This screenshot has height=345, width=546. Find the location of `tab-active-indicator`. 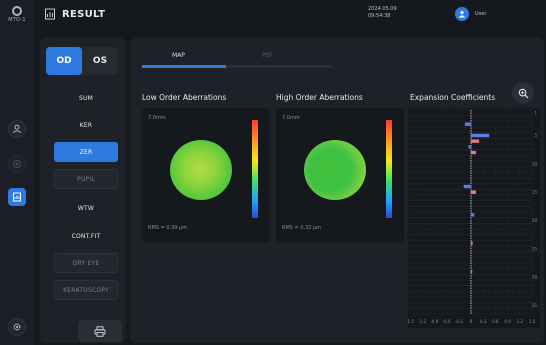

tab-active-indicator is located at coordinates (184, 66).